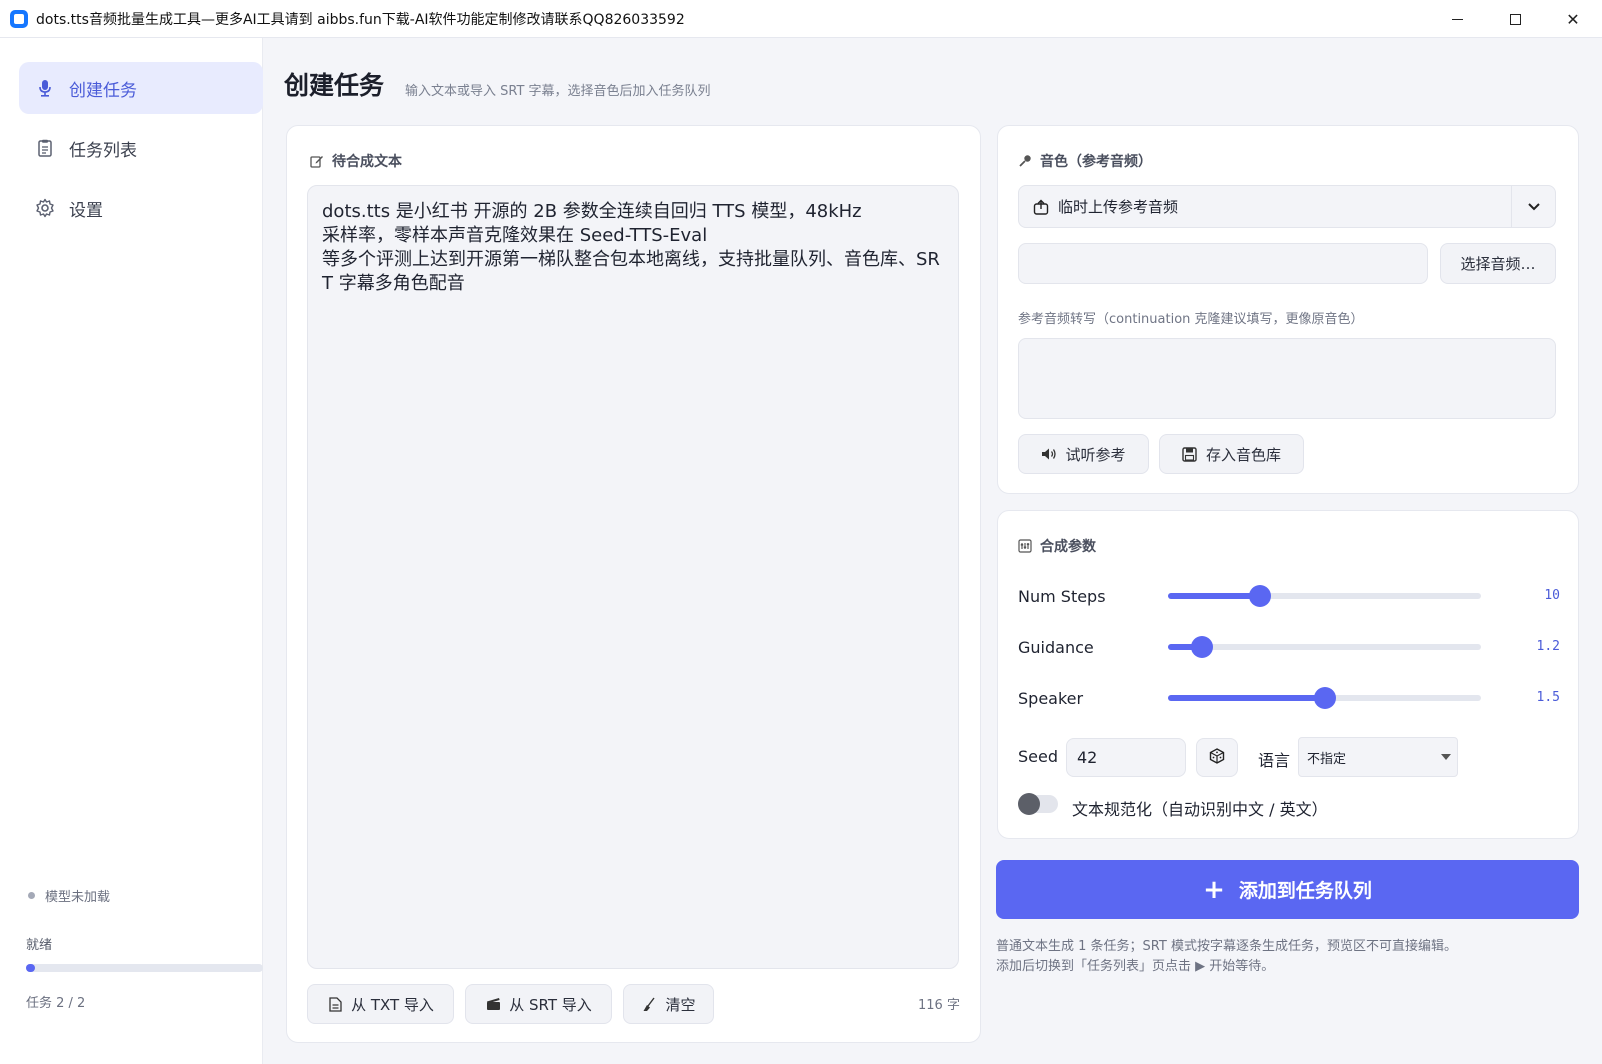  I want to click on seed-label: Seed, so click(1038, 756).